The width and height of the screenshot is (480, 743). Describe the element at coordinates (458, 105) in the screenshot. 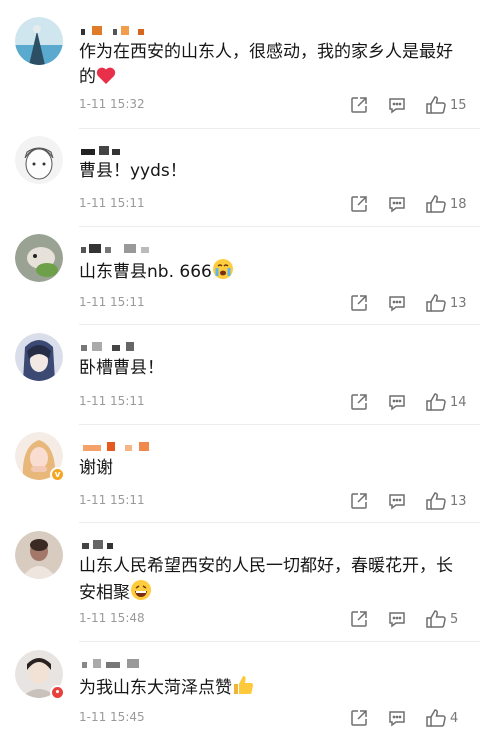

I see `like-count: 15` at that location.